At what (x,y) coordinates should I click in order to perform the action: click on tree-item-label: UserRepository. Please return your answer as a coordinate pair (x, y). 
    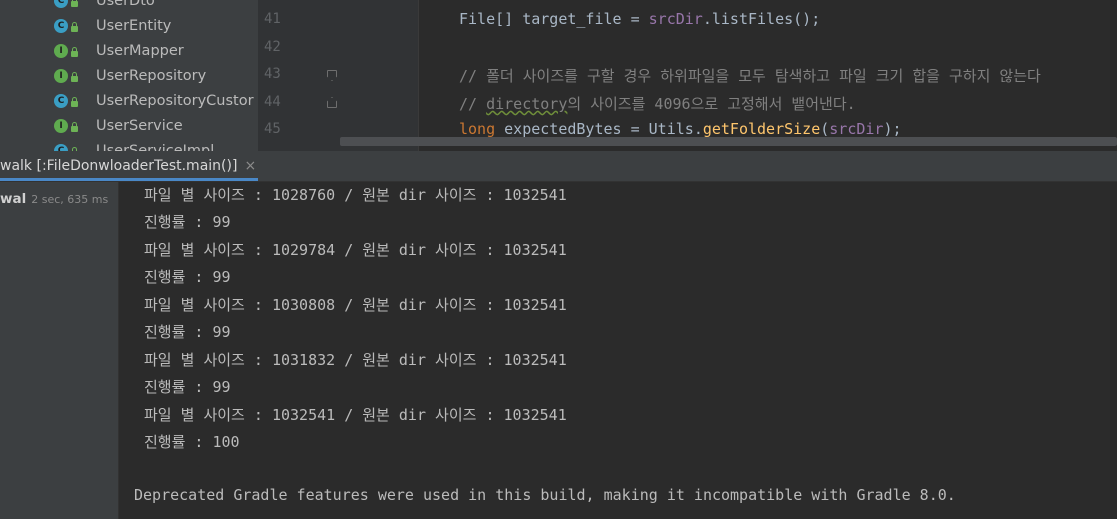
    Looking at the image, I should click on (151, 75).